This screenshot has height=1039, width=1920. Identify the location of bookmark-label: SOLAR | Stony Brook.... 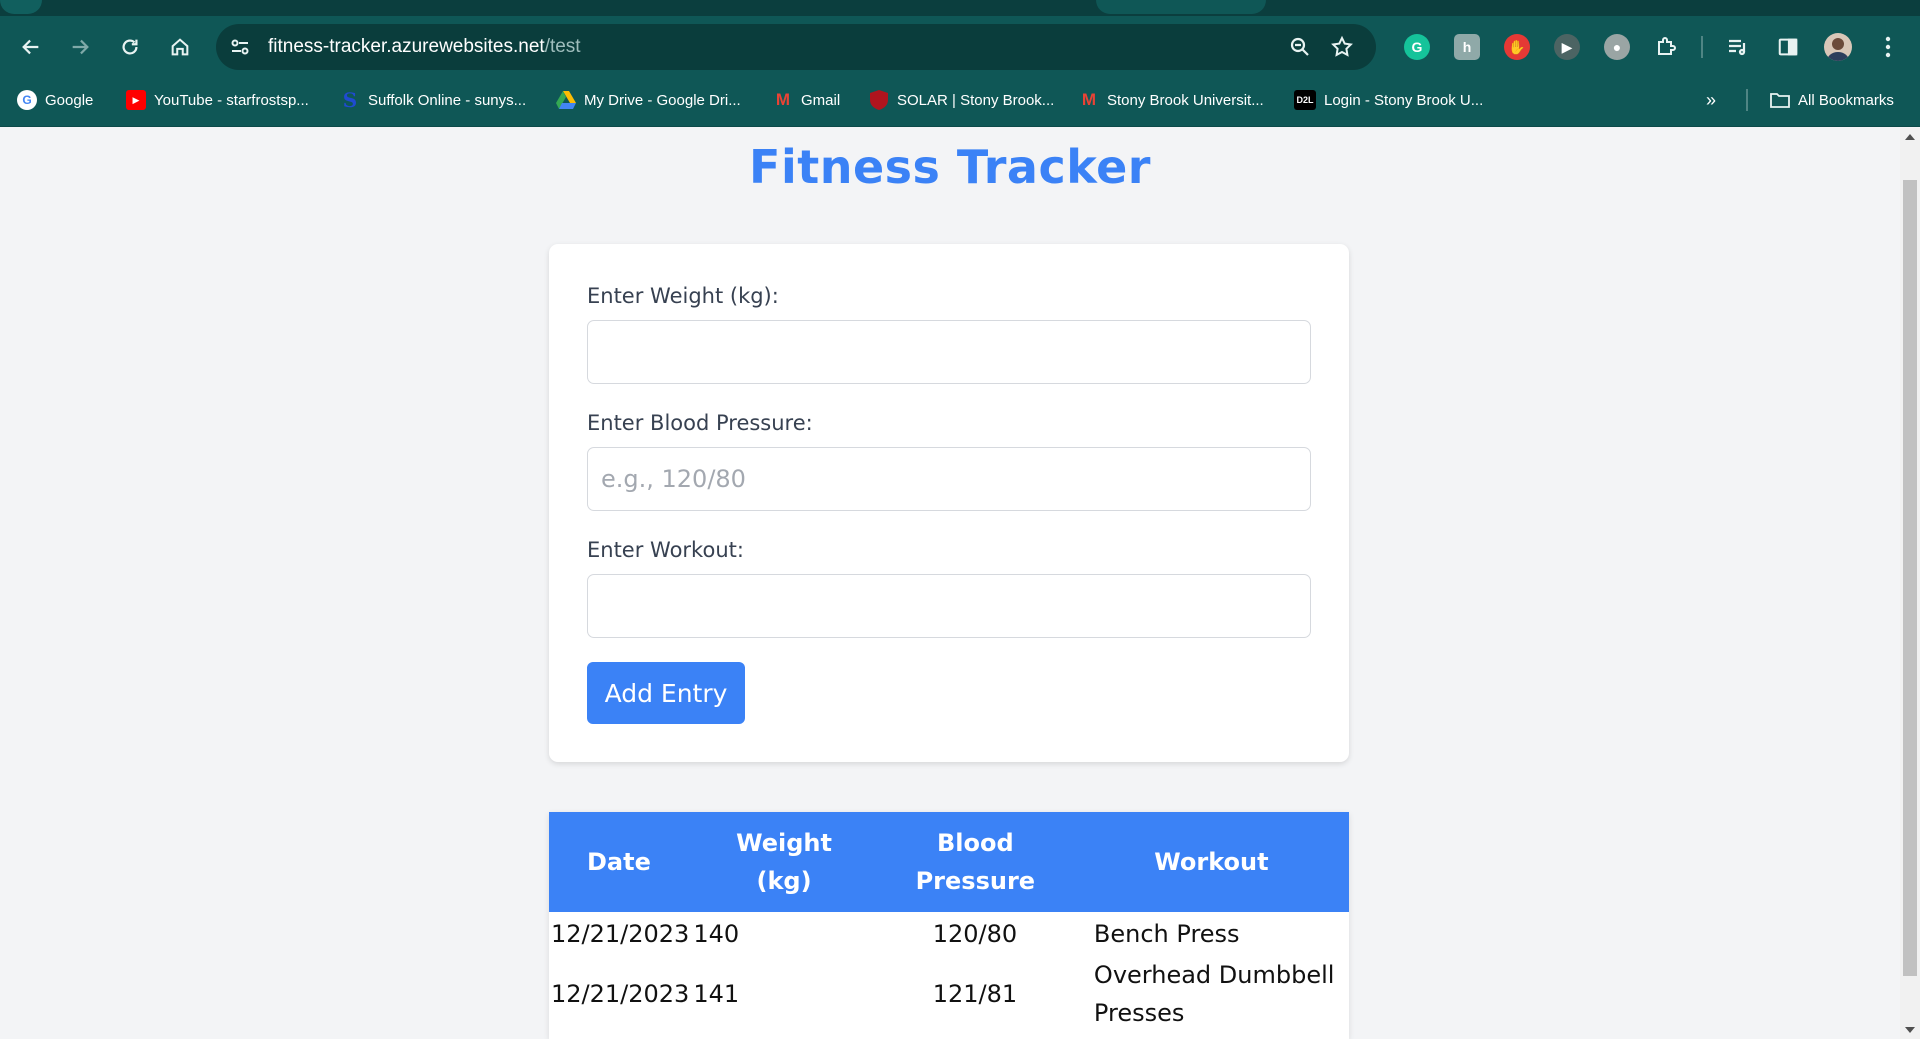
(976, 100).